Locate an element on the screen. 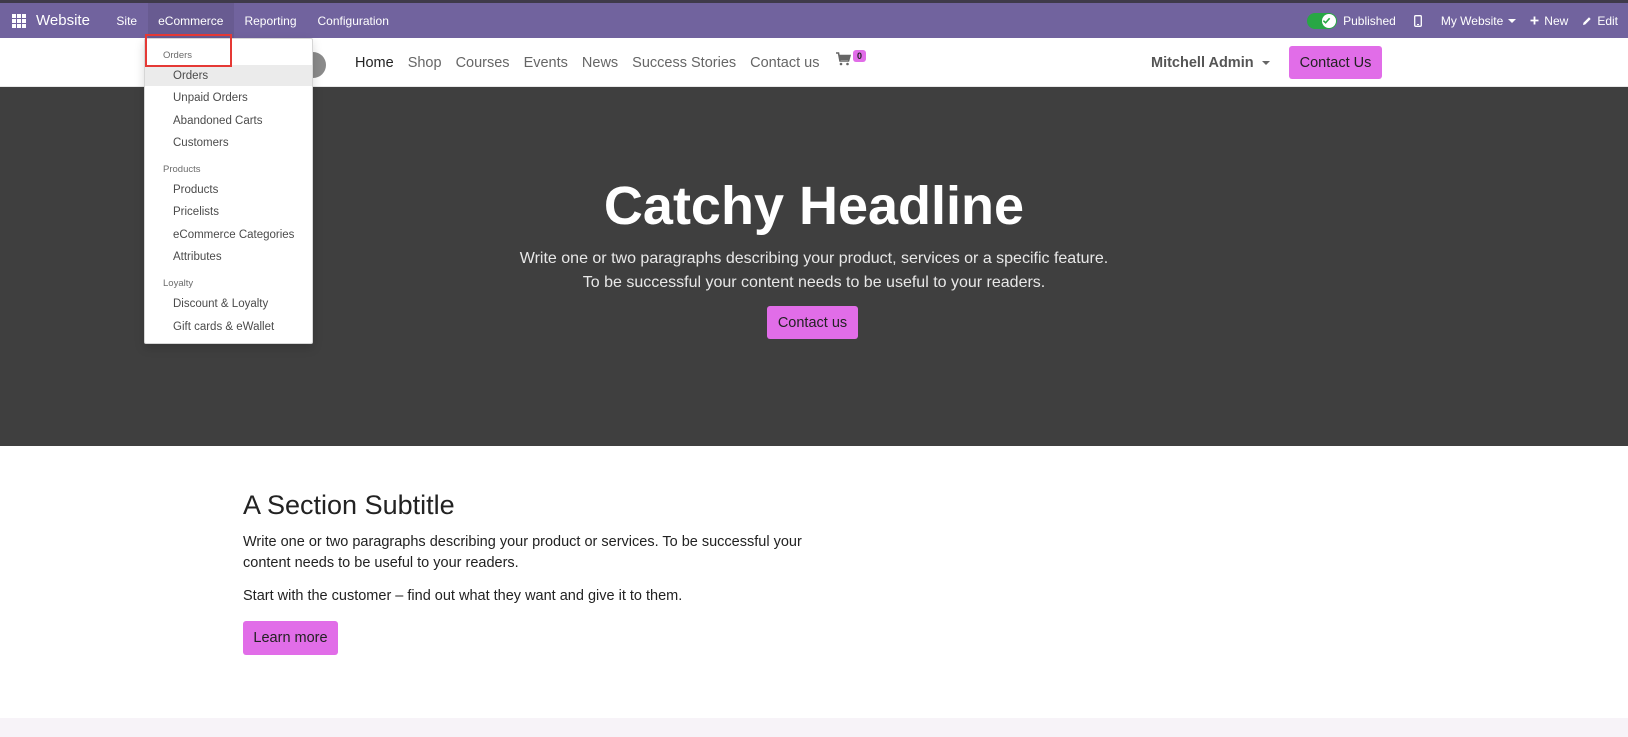  new-button: New is located at coordinates (1549, 21).